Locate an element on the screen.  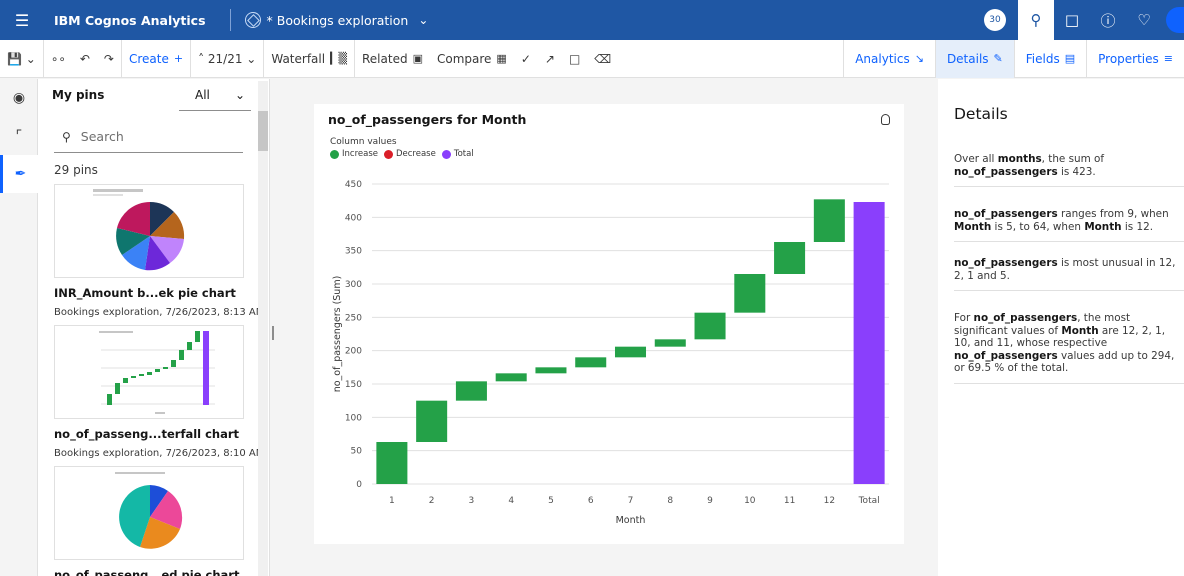
legend-title: Column values is located at coordinates (363, 142).